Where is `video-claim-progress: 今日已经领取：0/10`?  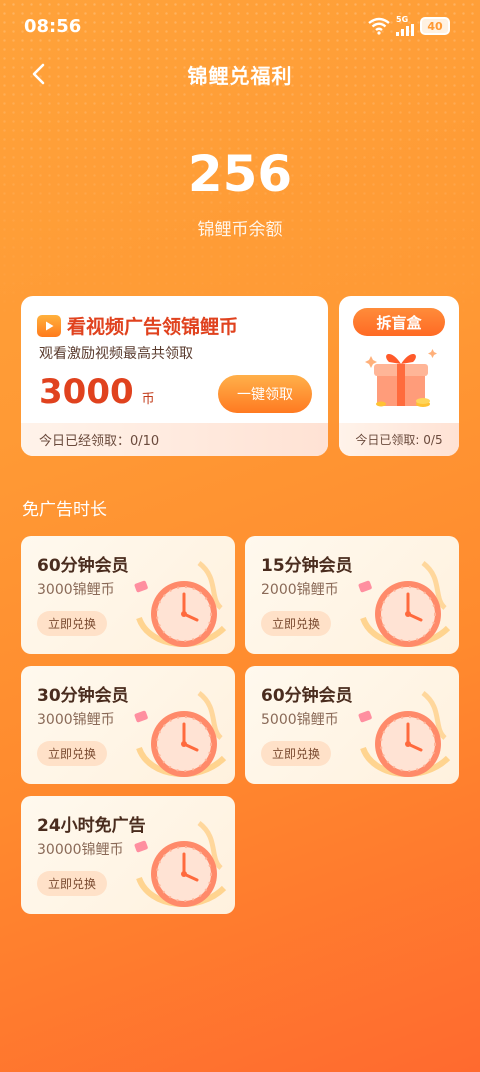 video-claim-progress: 今日已经领取：0/10 is located at coordinates (174, 439).